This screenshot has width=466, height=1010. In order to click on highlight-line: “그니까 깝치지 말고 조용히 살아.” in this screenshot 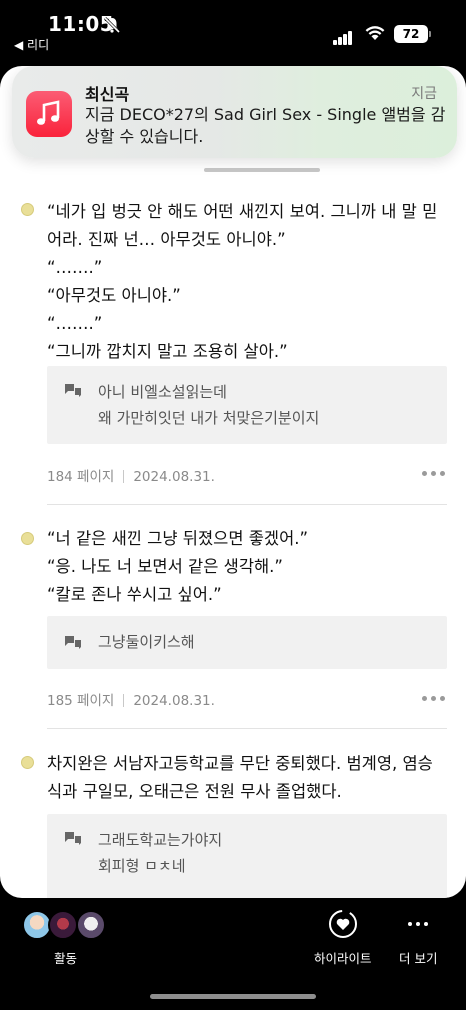, I will do `click(167, 351)`.